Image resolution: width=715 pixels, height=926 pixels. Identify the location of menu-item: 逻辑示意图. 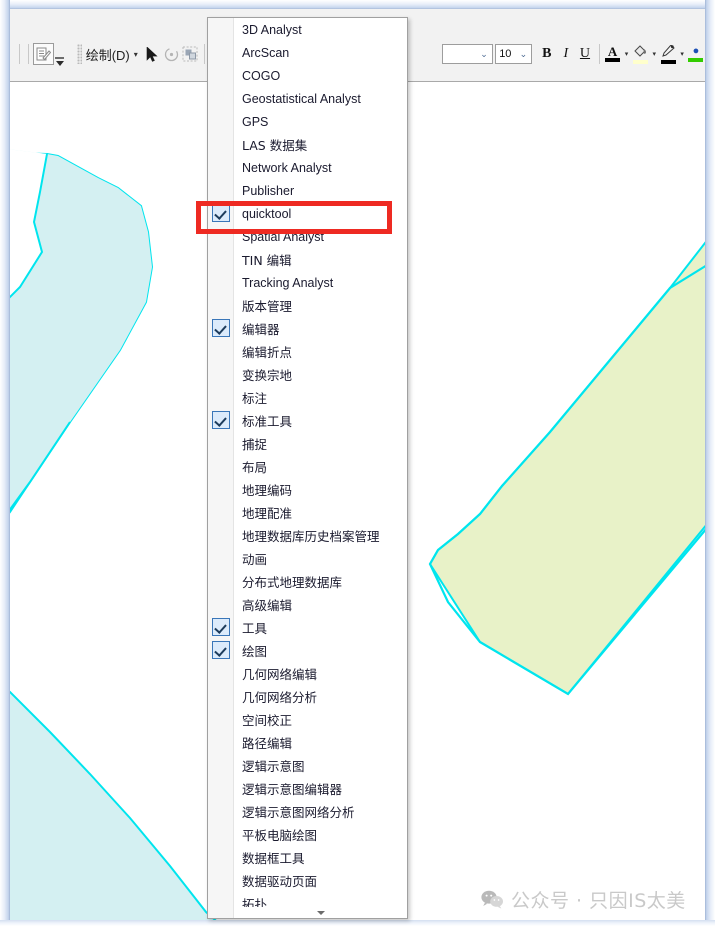
(307, 765).